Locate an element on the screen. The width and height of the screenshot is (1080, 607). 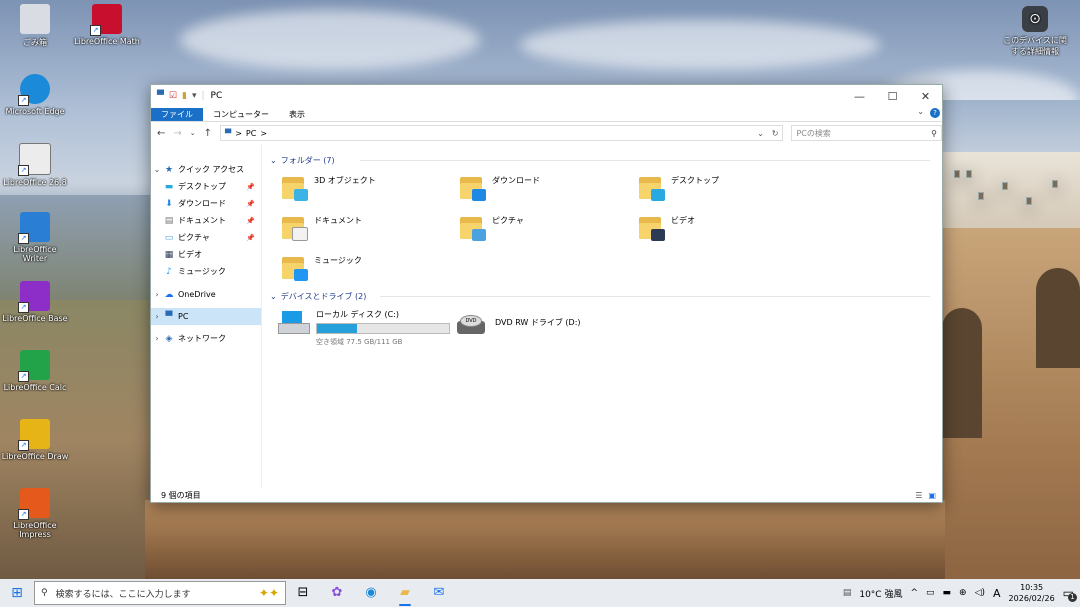
desktop-icon-libreoffice-draw: ↗ LibreOffice Draw is located at coordinates (35, 440).